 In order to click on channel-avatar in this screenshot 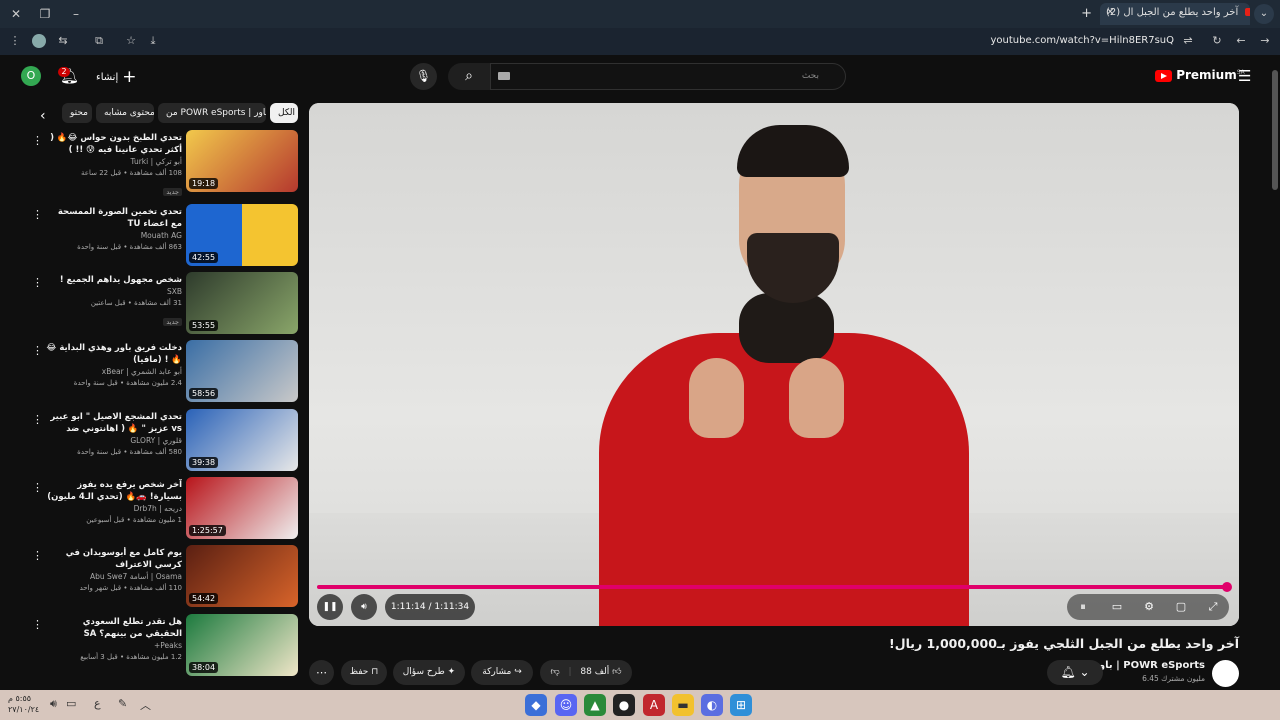, I will do `click(1225, 673)`.